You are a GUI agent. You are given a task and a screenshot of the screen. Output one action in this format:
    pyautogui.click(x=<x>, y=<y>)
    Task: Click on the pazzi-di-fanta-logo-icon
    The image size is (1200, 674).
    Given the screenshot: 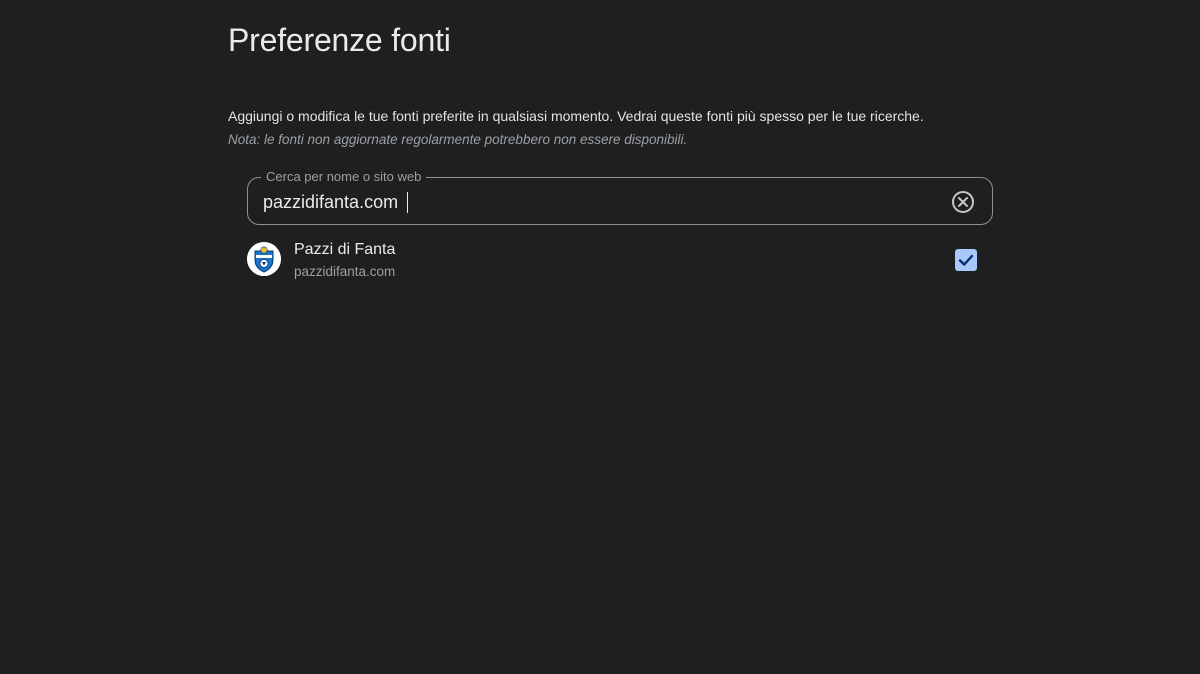 What is the action you would take?
    pyautogui.click(x=264, y=259)
    